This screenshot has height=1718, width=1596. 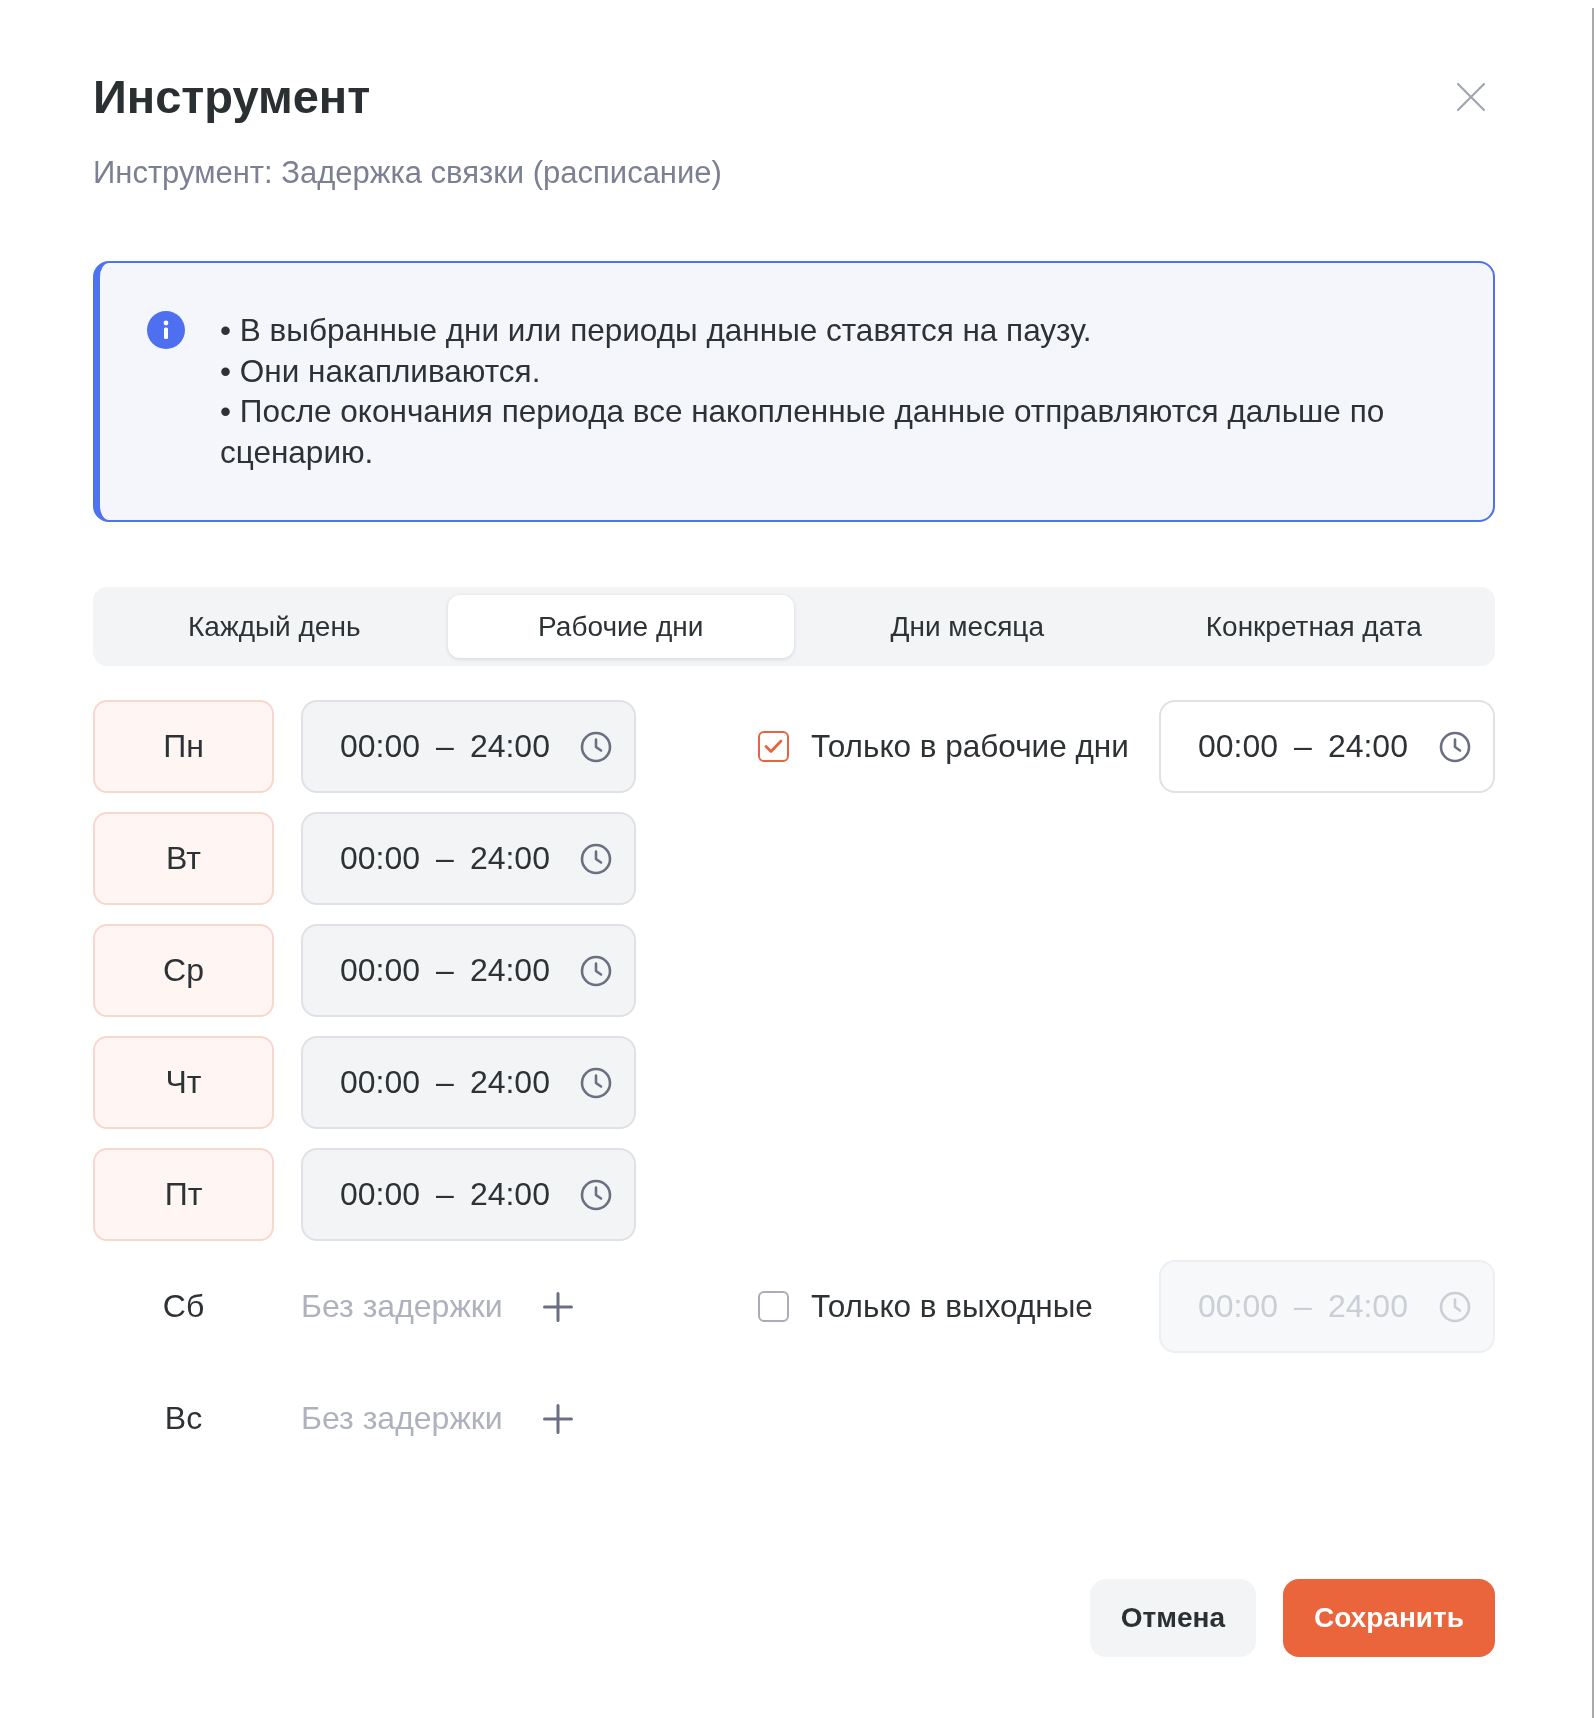 What do you see at coordinates (970, 746) in the screenshot?
I see `checkbox-label: Только в рабочие дни` at bounding box center [970, 746].